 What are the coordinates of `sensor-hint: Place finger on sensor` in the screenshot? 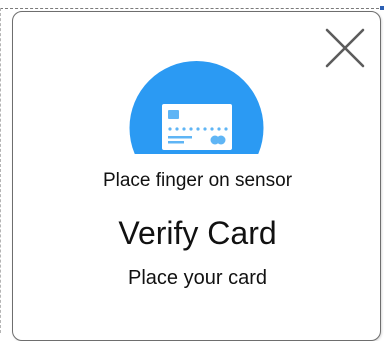 It's located at (197, 180).